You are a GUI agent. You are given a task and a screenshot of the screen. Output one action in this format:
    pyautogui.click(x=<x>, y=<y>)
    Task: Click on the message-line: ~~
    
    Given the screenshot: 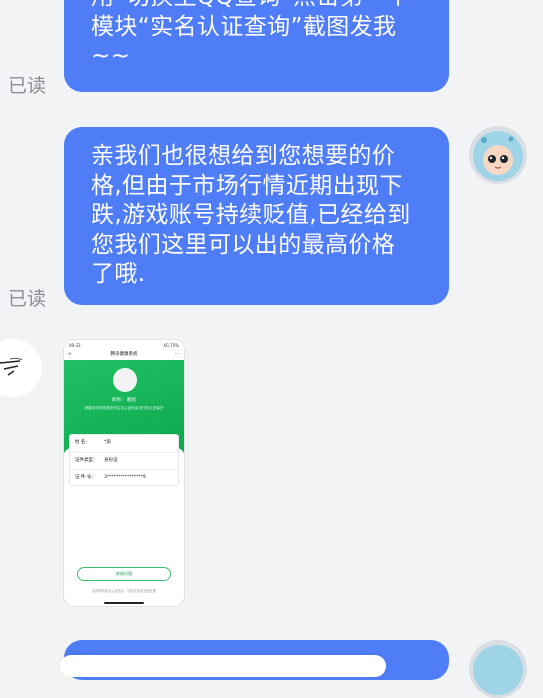 What is the action you would take?
    pyautogui.click(x=111, y=56)
    